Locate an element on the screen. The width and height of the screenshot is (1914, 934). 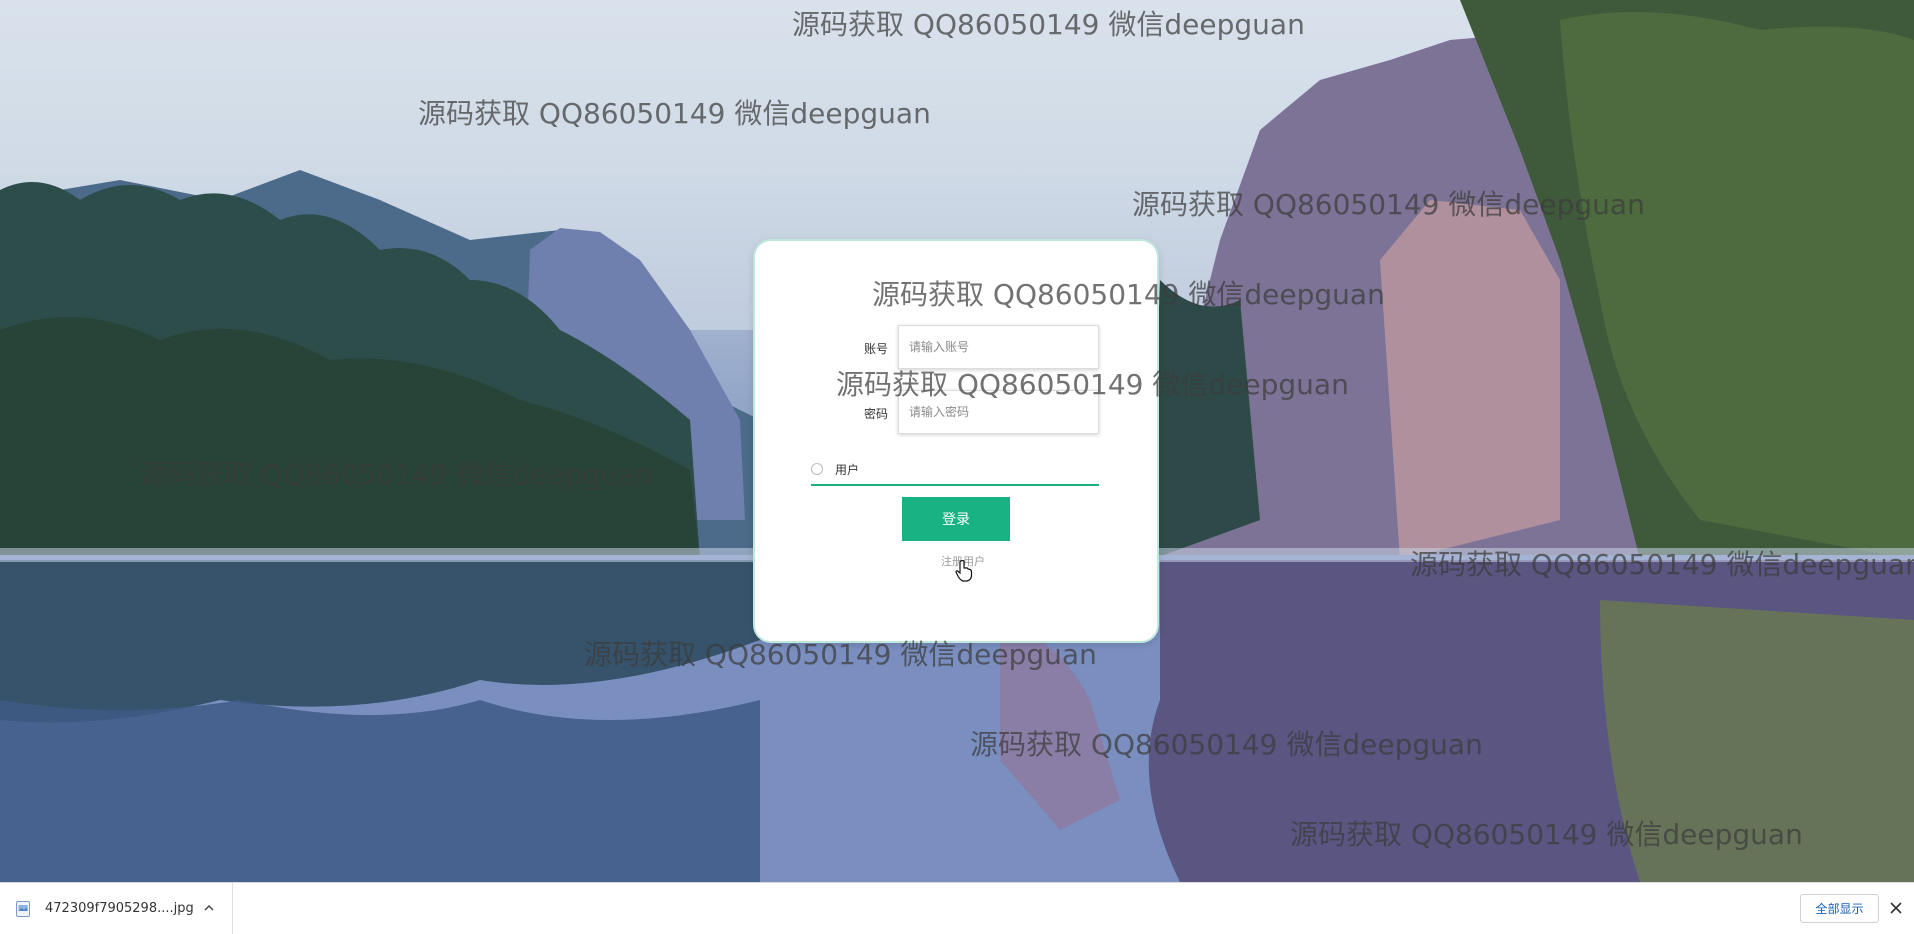
download-item: 472309f7905298....jpg is located at coordinates (116, 908).